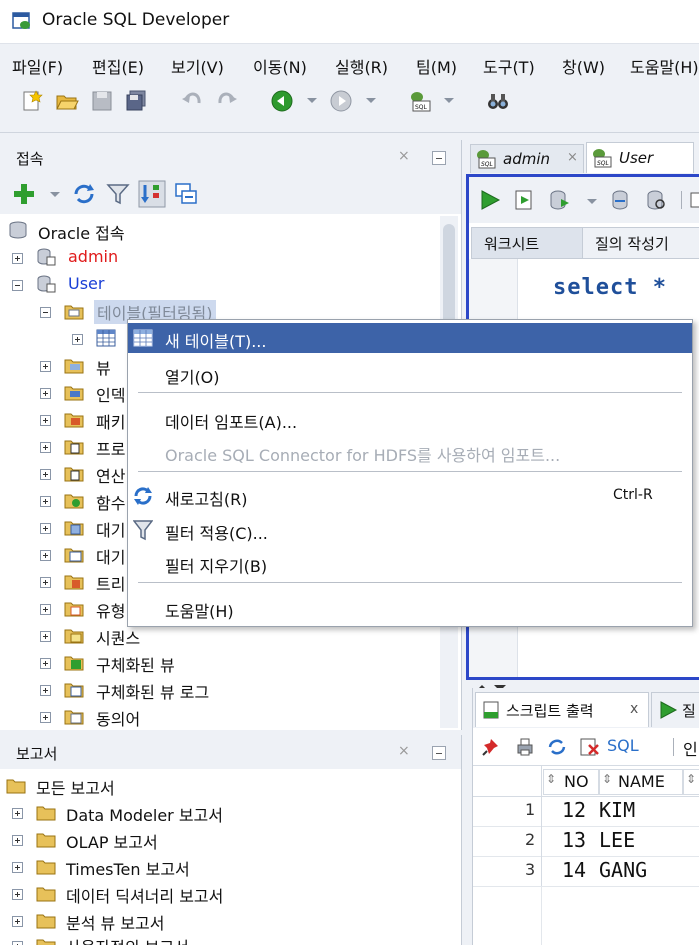 This screenshot has width=699, height=945. Describe the element at coordinates (656, 200) in the screenshot. I see `explain-plan-icon` at that location.